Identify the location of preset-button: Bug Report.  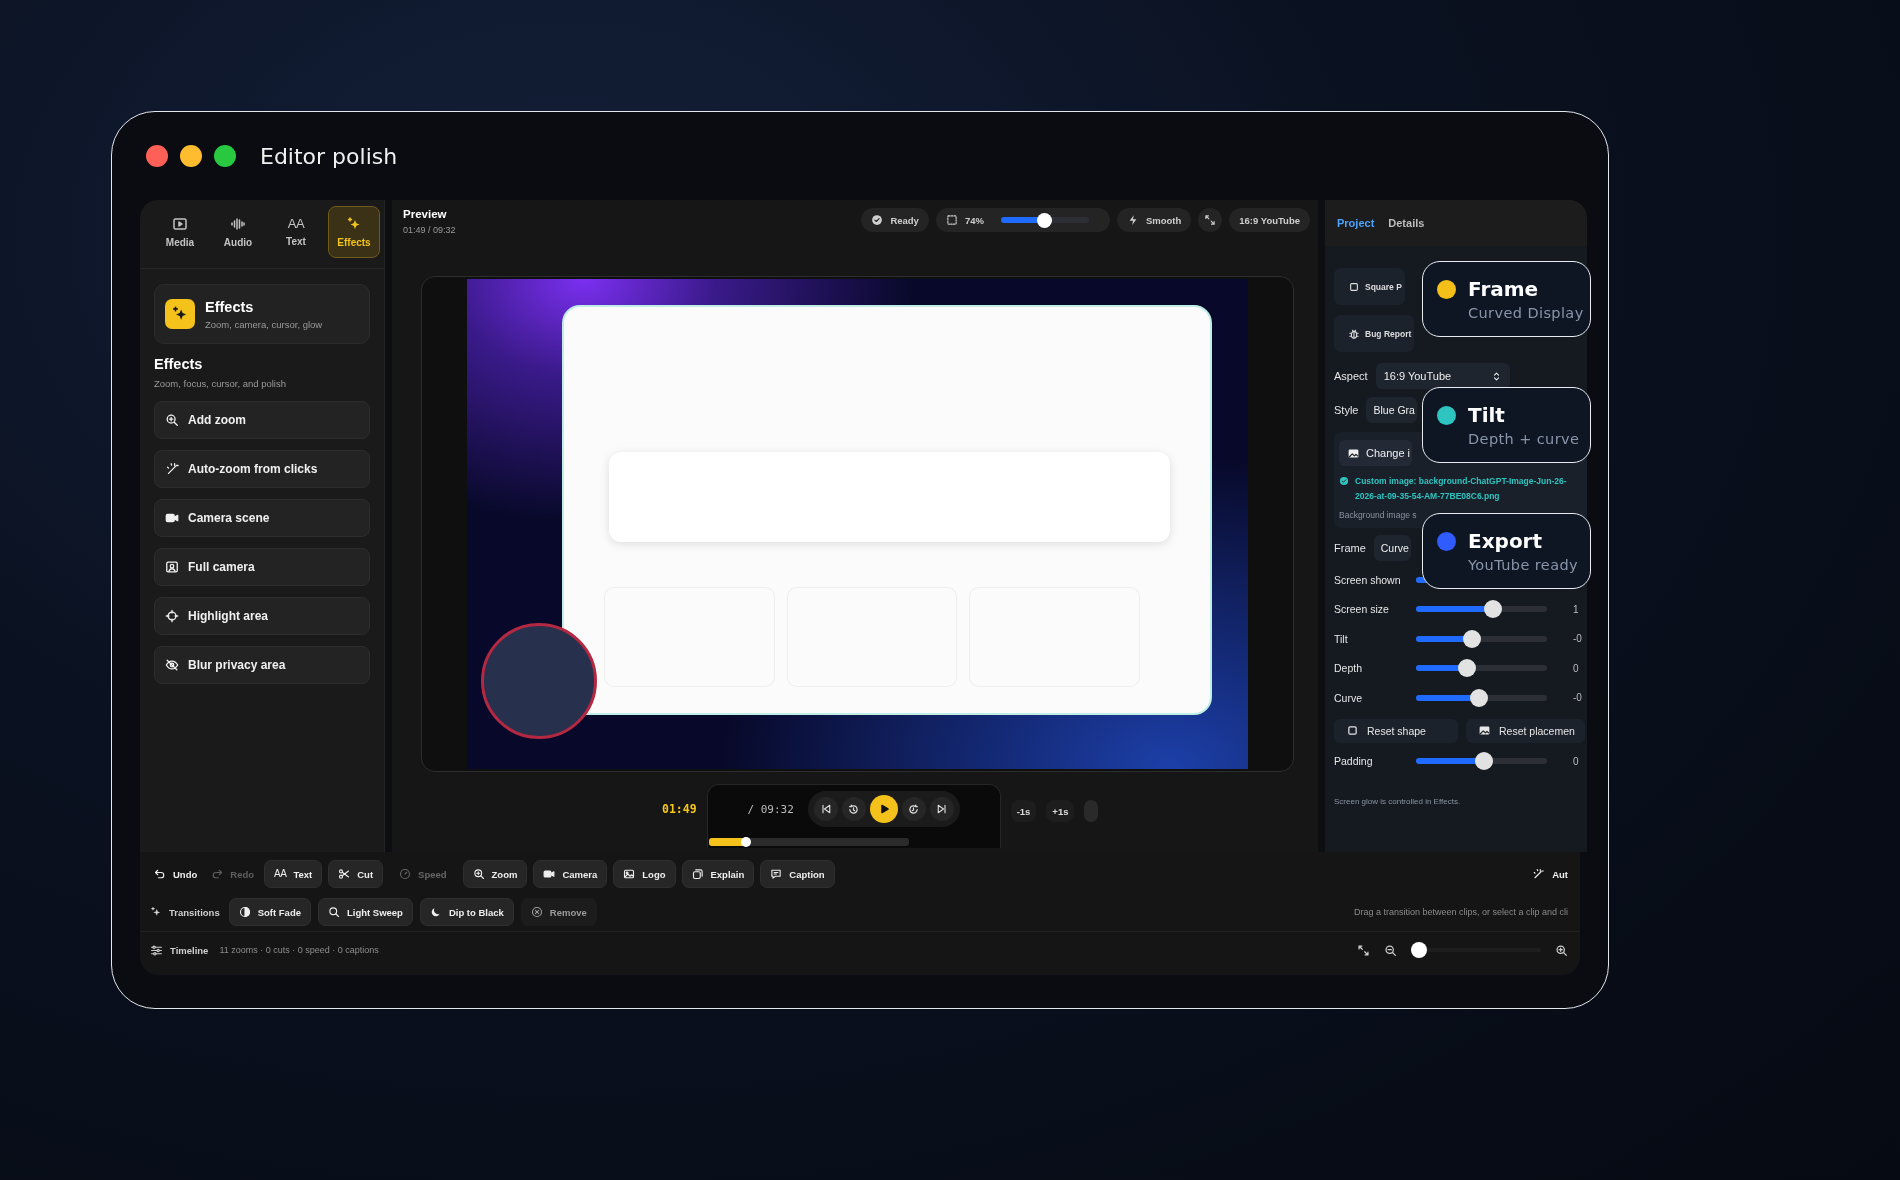
(1374, 333).